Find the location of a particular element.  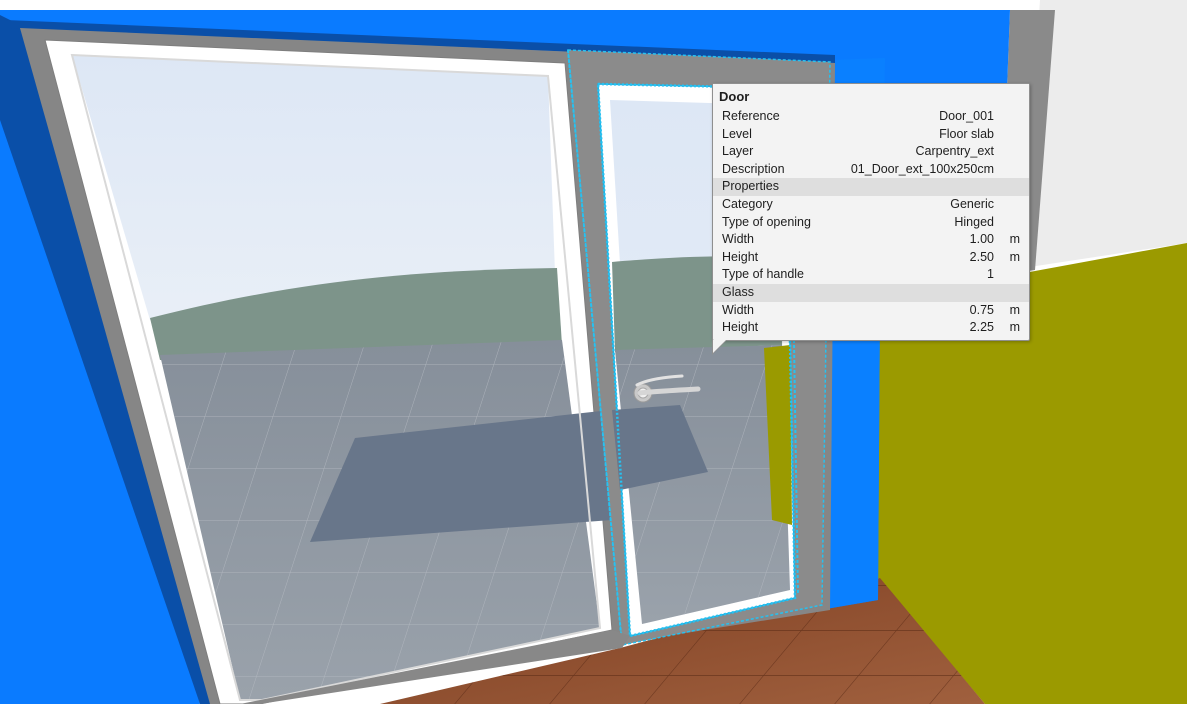

row-label: Level is located at coordinates (737, 133).